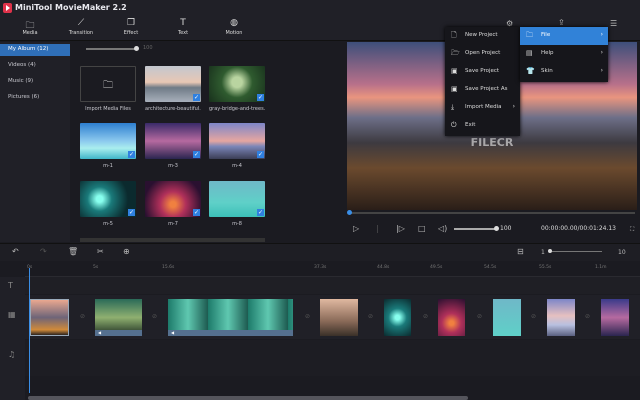  Describe the element at coordinates (442, 228) in the screenshot. I see `volume-icon: ◁)` at that location.